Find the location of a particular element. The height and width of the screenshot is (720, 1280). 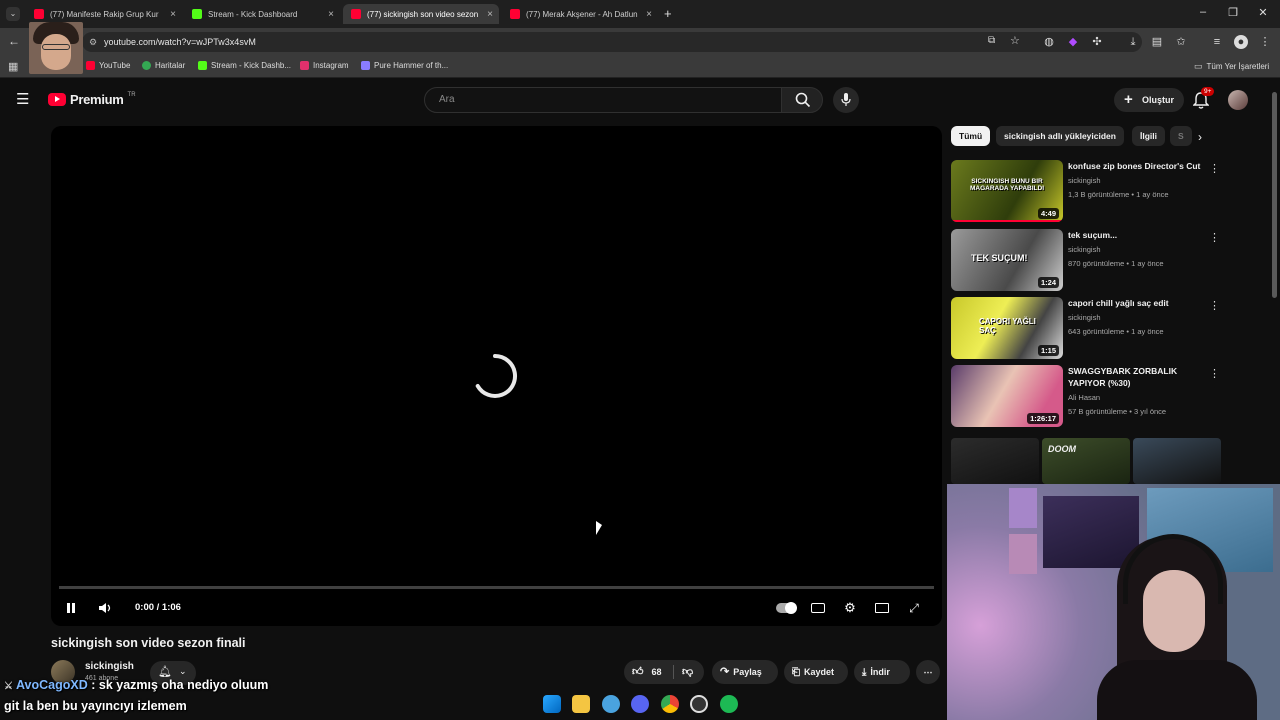

more-actions-button: ⋯ is located at coordinates (928, 672).